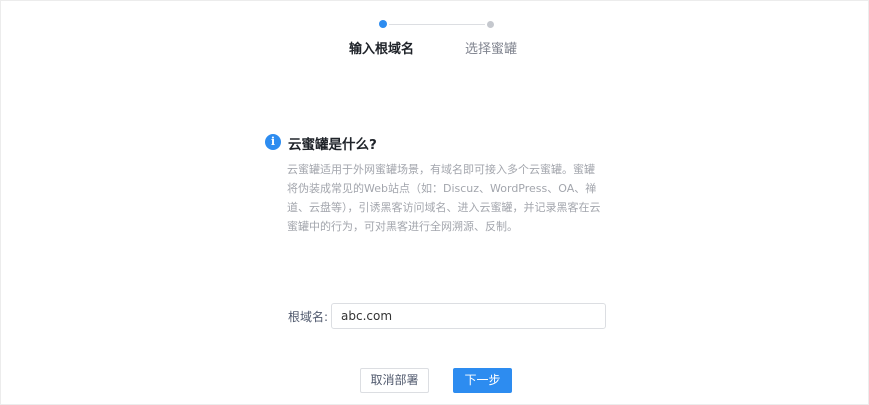 Image resolution: width=869 pixels, height=405 pixels. What do you see at coordinates (273, 142) in the screenshot?
I see `info-icon: i` at bounding box center [273, 142].